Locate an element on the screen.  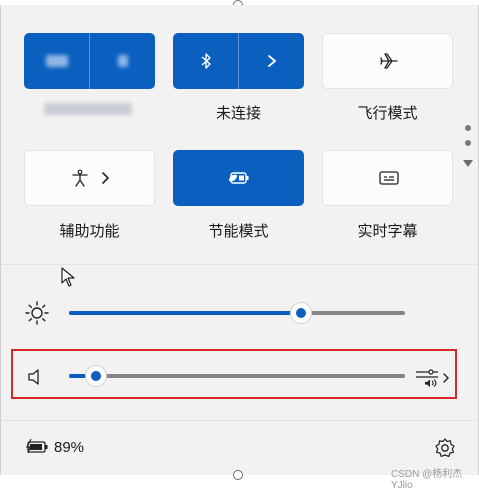
battery-percentage: 89% is located at coordinates (69, 447).